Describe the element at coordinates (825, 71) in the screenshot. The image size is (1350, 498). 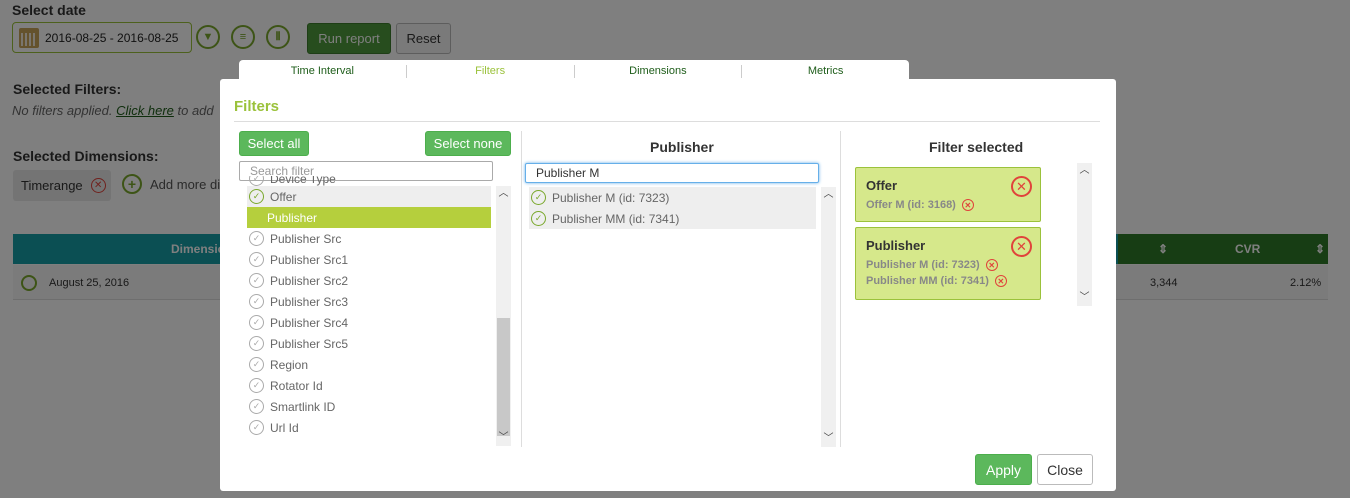
I see `tab-metrics: Metrics` at that location.